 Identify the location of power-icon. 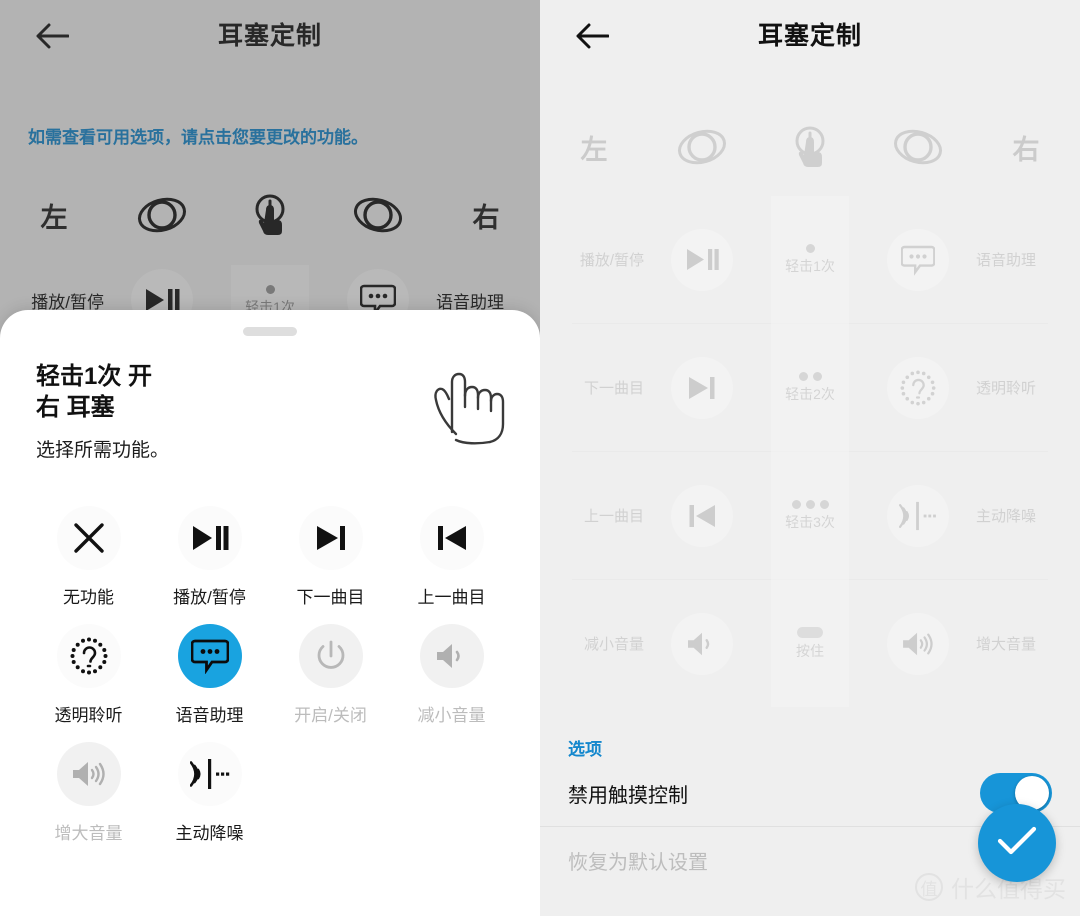
(330, 656).